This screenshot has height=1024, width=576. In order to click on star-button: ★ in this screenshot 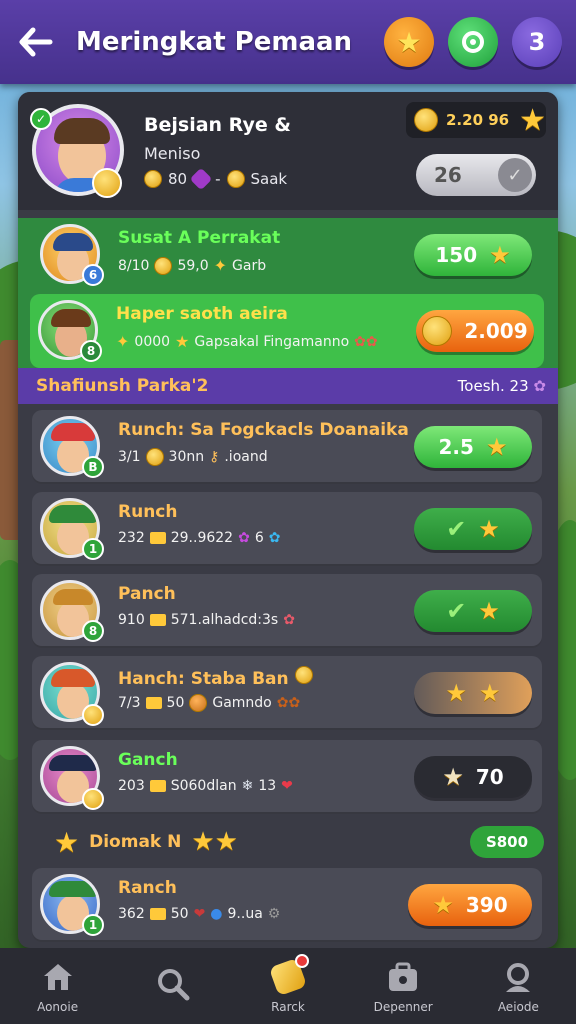, I will do `click(409, 42)`.